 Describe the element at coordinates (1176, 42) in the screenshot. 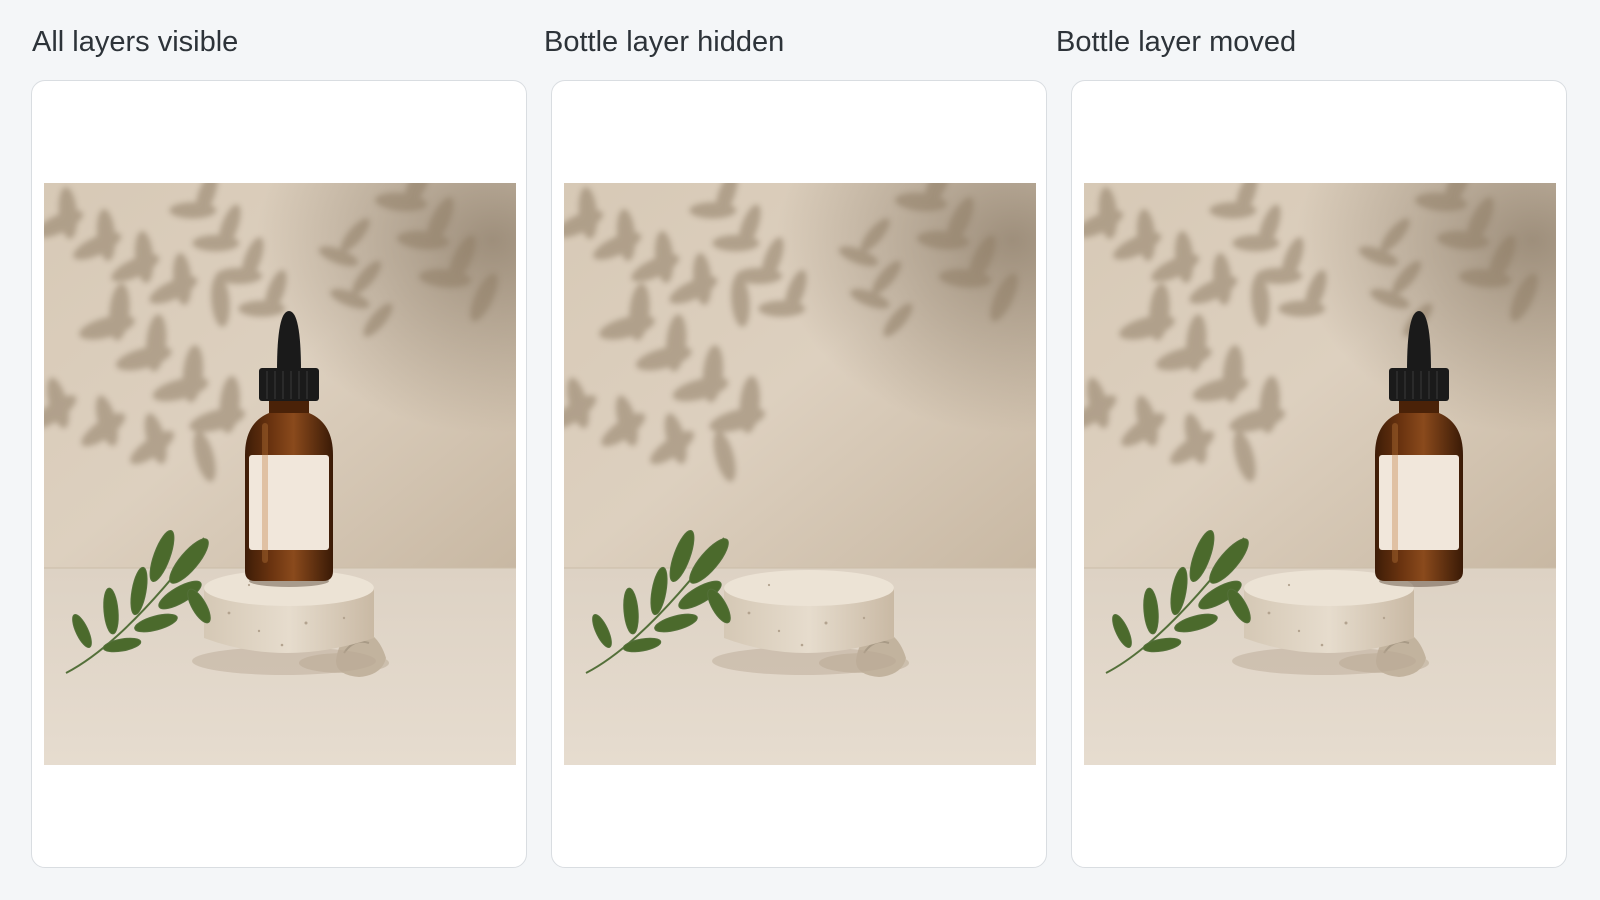

I see `panel-title-bottle-moved: Bottle layer moved` at that location.